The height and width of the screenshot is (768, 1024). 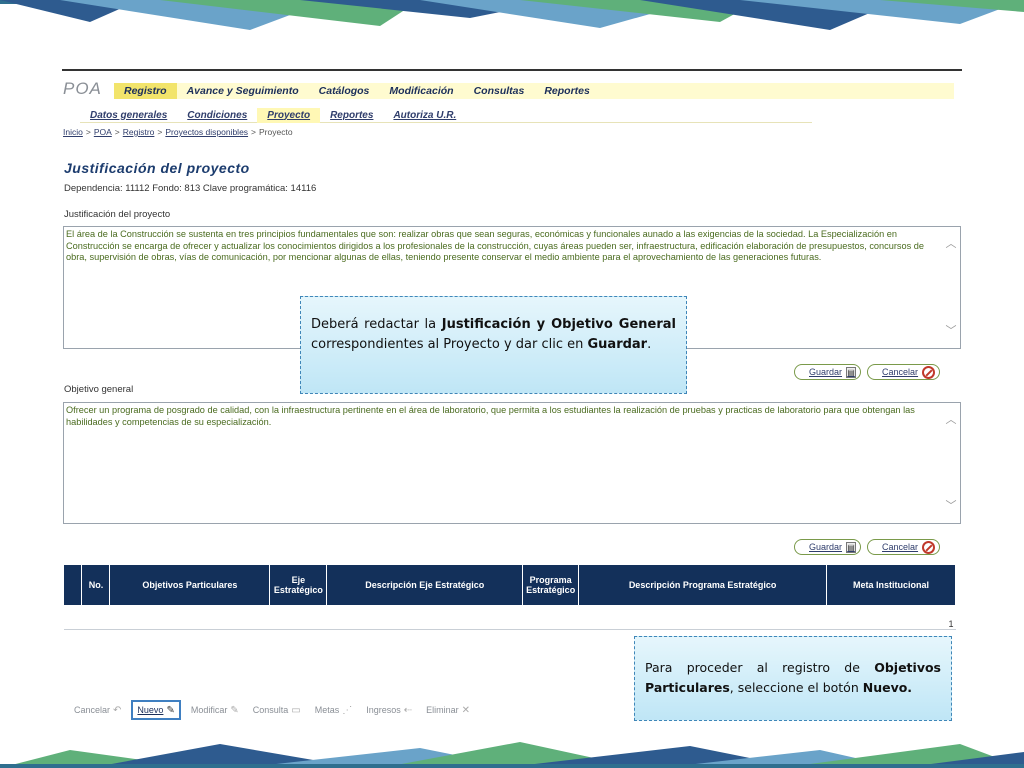 I want to click on income-icon: ⇠, so click(x=408, y=710).